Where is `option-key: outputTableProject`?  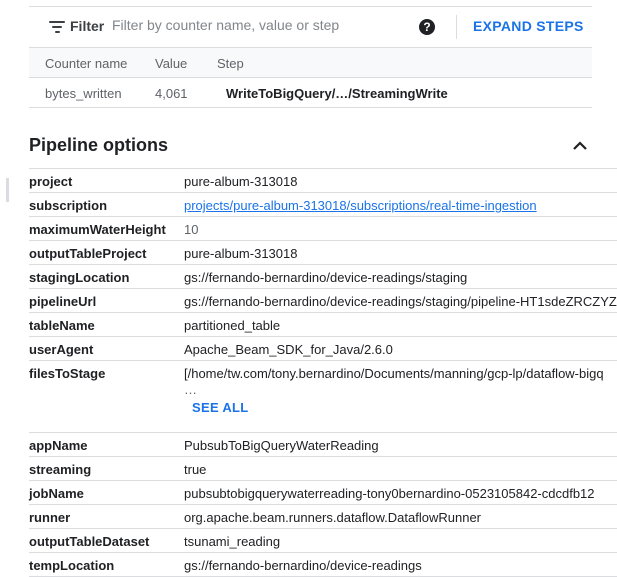
option-key: outputTableProject is located at coordinates (88, 253).